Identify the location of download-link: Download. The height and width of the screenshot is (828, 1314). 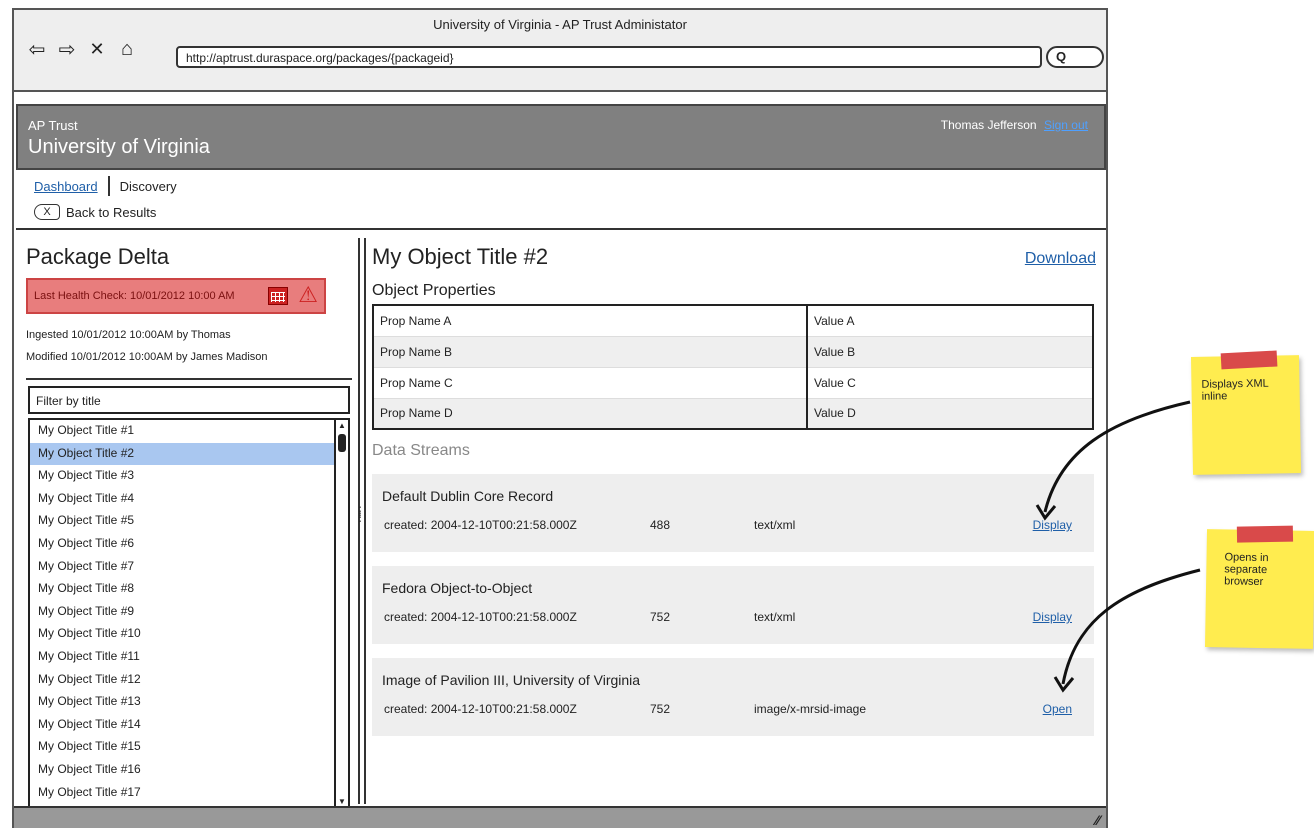
(1060, 259).